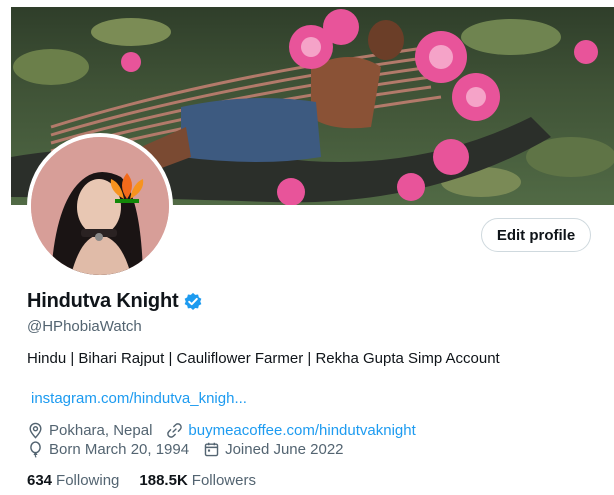  Describe the element at coordinates (223, 480) in the screenshot. I see `followers-label: Followers` at that location.